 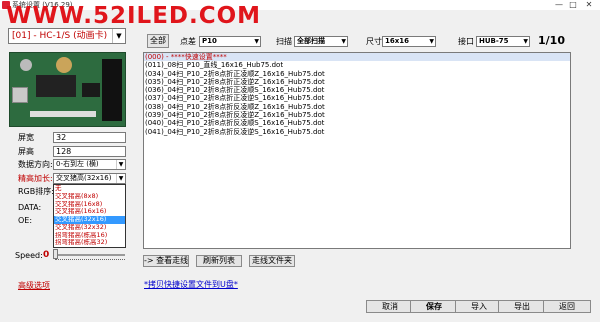 I want to click on list-item: (034)_04扫_P10_2折8点折正凌顺Z_16x16_Hub75.dot, so click(x=357, y=74).